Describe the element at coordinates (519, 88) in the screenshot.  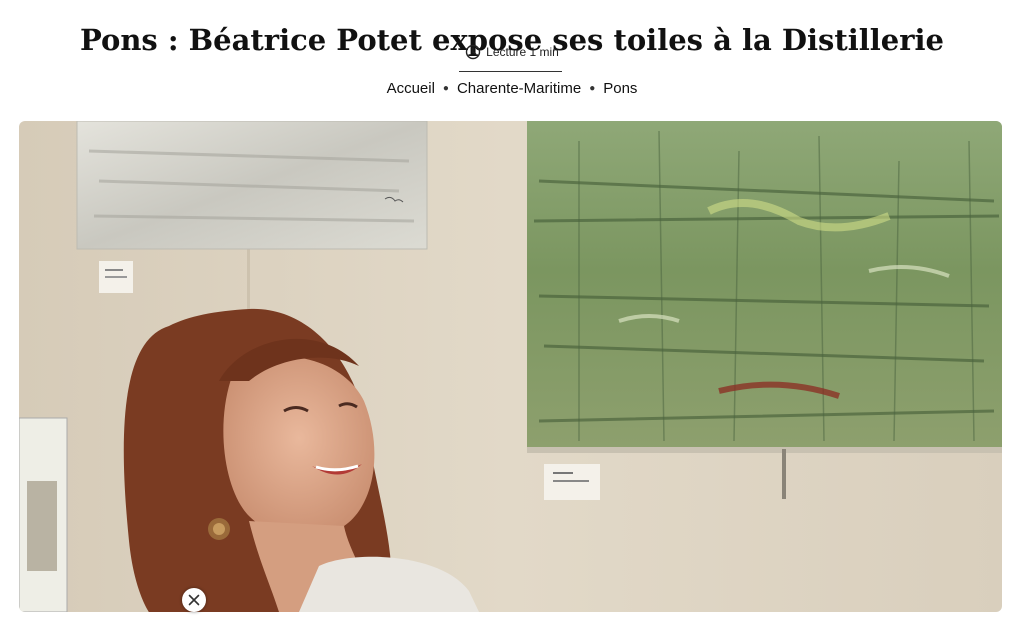
I see `breadcrumb-item-charente-maritime: Charente-Maritime` at that location.